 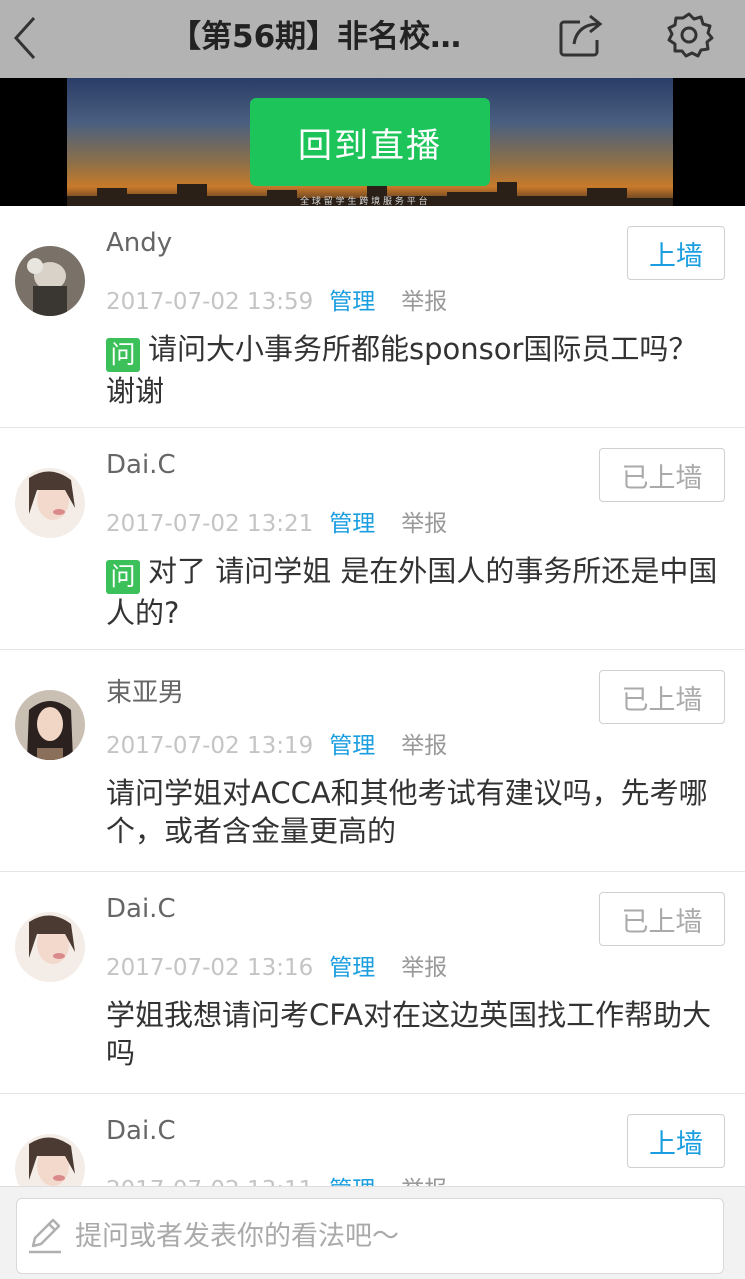 I want to click on username: Andy, so click(x=139, y=243).